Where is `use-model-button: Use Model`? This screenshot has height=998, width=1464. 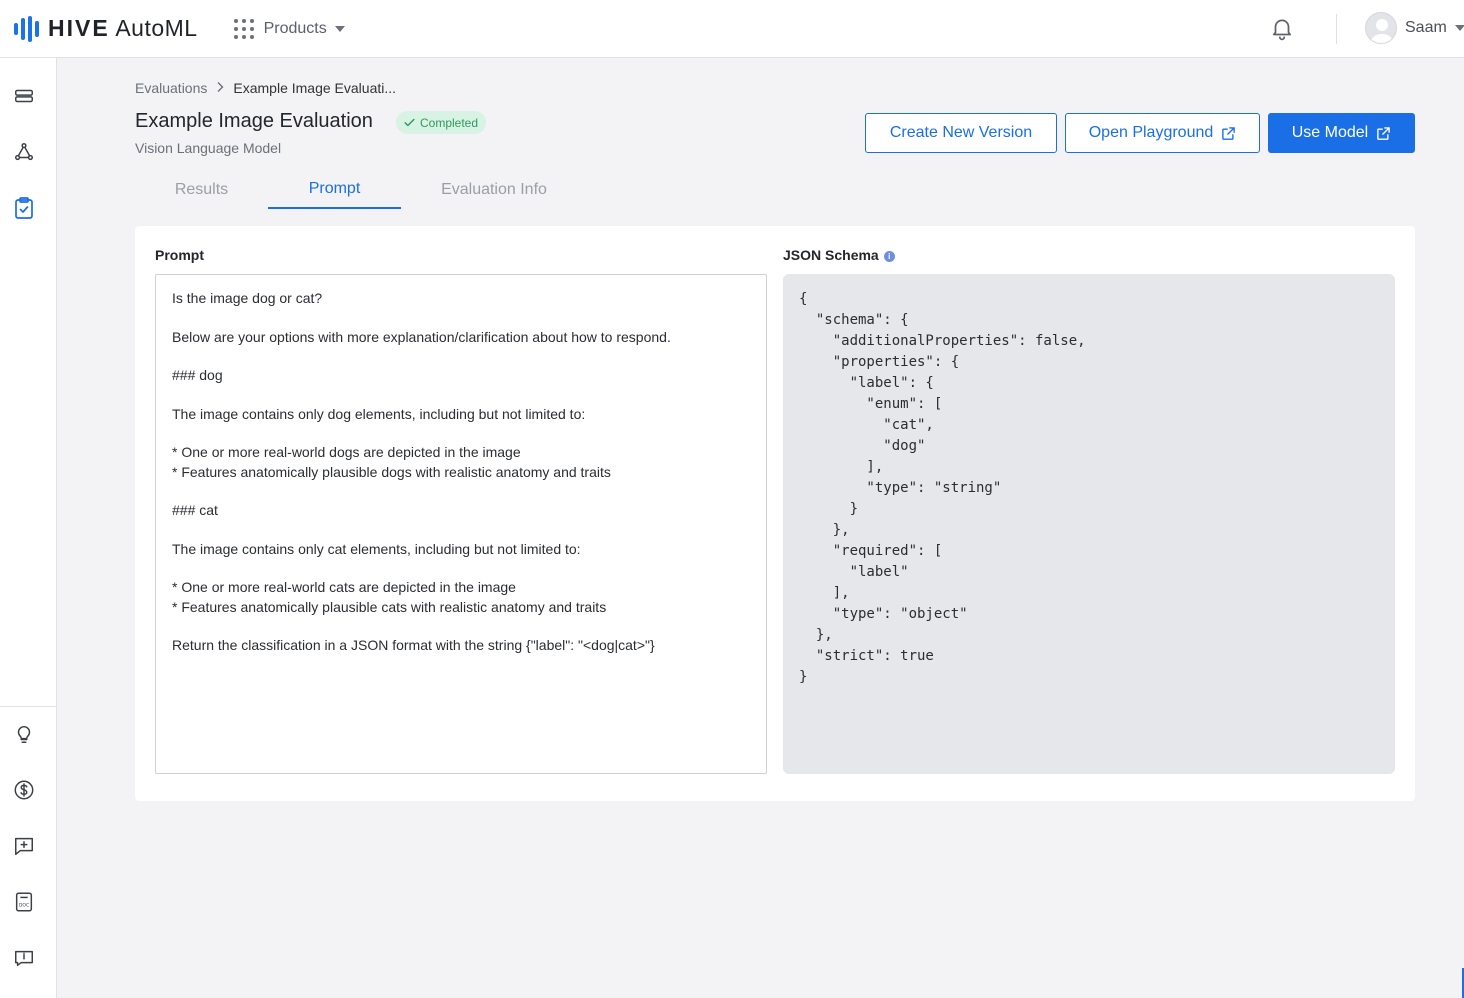 use-model-button: Use Model is located at coordinates (1341, 133).